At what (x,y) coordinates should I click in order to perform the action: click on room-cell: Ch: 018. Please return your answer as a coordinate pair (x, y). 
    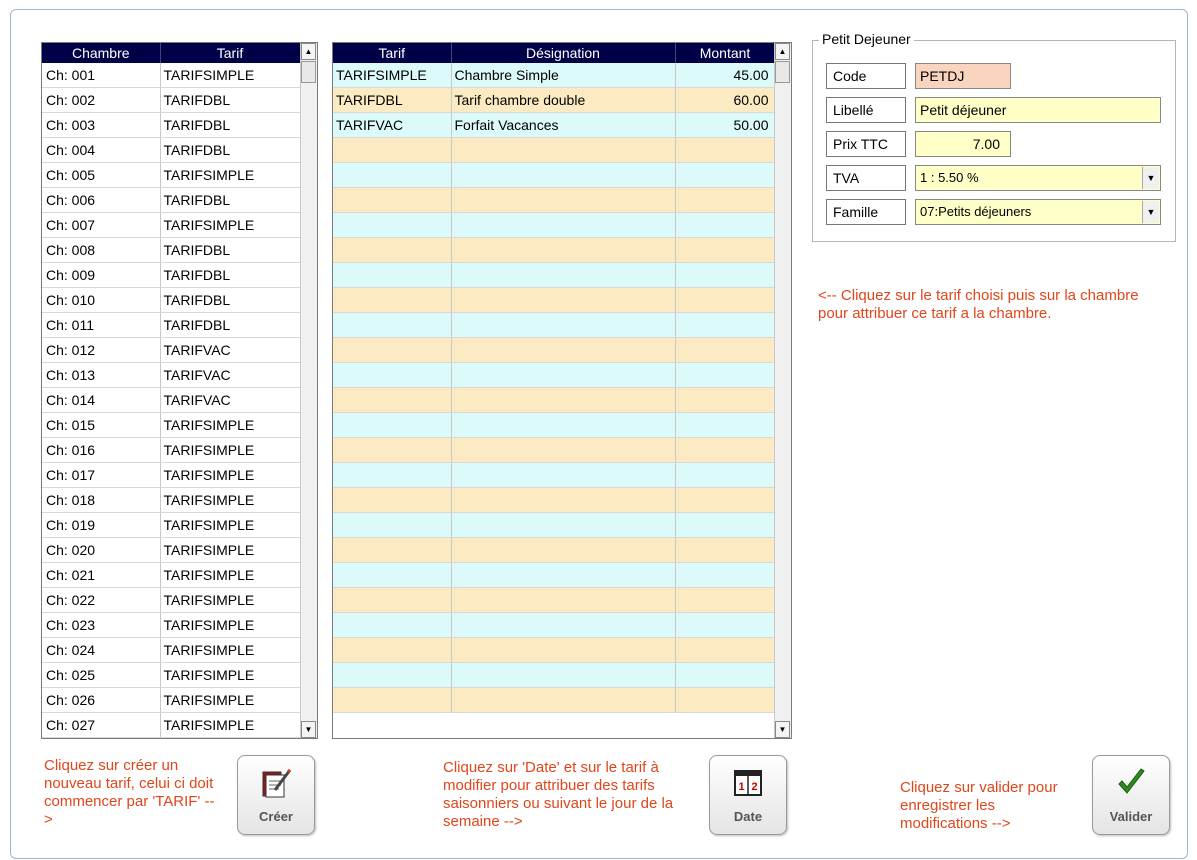
    Looking at the image, I should click on (101, 500).